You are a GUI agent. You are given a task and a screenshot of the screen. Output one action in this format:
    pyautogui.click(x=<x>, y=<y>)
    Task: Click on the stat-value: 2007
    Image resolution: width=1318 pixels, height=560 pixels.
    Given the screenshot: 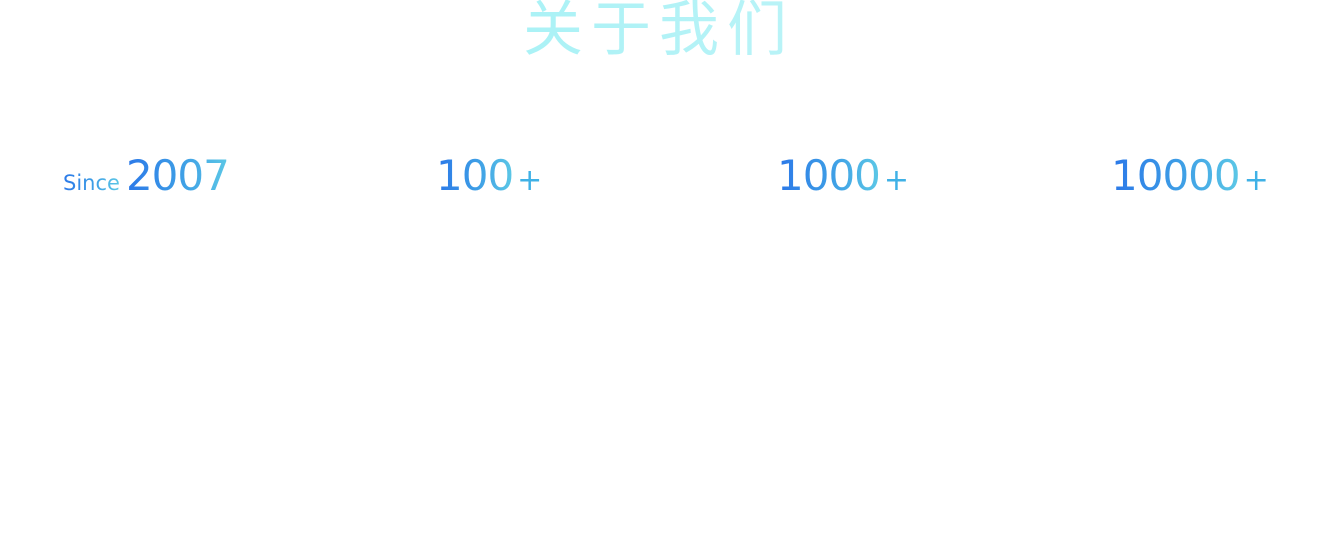 What is the action you would take?
    pyautogui.click(x=177, y=175)
    